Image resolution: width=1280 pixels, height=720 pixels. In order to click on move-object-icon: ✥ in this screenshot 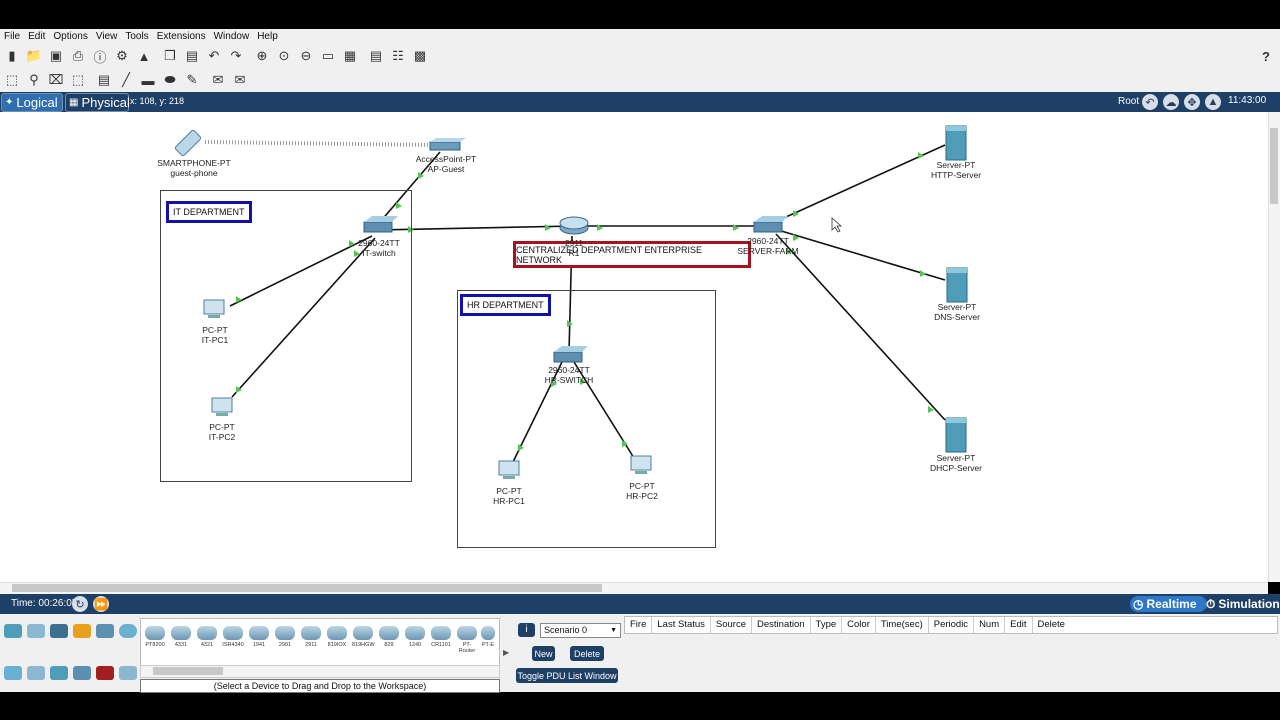, I will do `click(1192, 102)`.